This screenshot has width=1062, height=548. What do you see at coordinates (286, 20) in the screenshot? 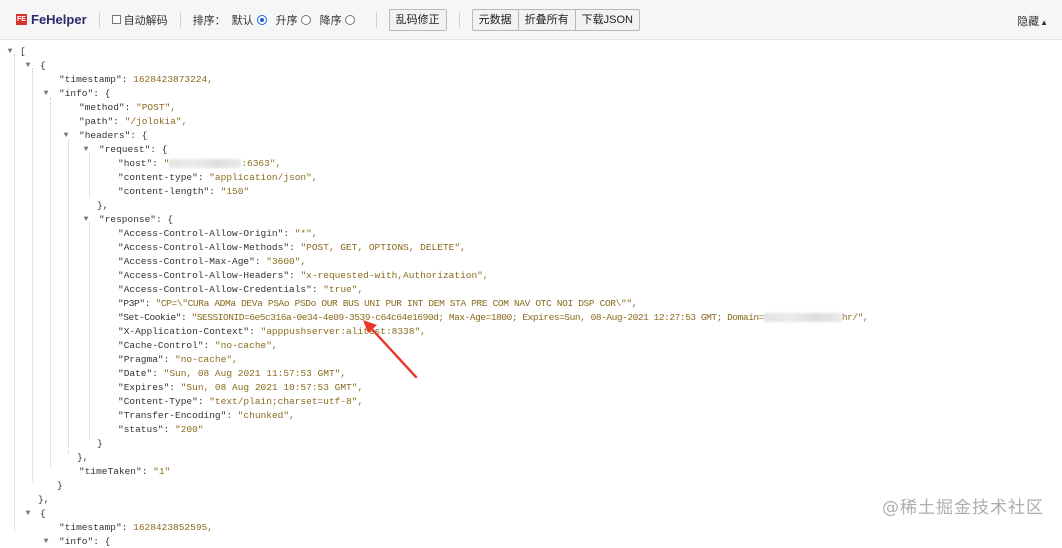
I see `sort-asc-label: 升序` at bounding box center [286, 20].